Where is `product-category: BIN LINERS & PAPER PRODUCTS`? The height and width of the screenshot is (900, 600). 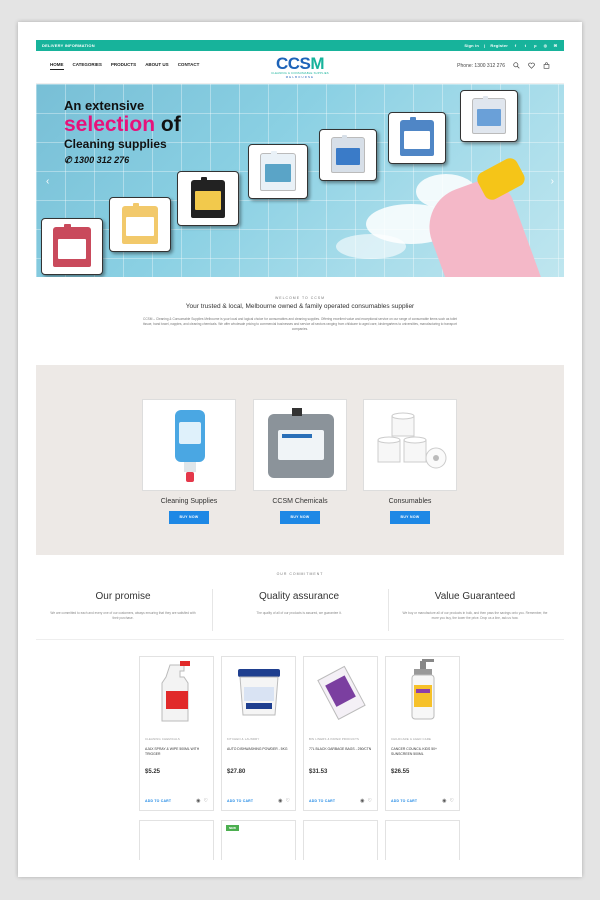
product-category: BIN LINERS & PAPER PRODUCTS is located at coordinates (334, 739).